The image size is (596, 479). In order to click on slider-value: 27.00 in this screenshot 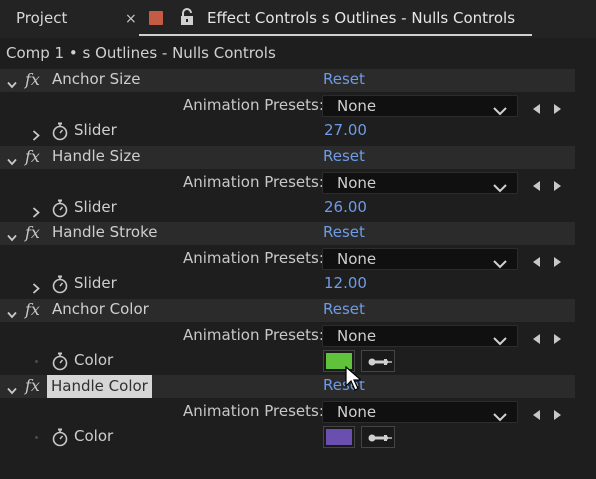, I will do `click(345, 130)`.